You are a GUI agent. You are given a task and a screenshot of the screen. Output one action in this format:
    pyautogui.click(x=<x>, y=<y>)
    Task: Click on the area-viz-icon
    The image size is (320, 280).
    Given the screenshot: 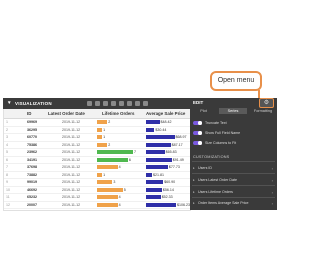 What is the action you would take?
    pyautogui.click(x=121, y=103)
    